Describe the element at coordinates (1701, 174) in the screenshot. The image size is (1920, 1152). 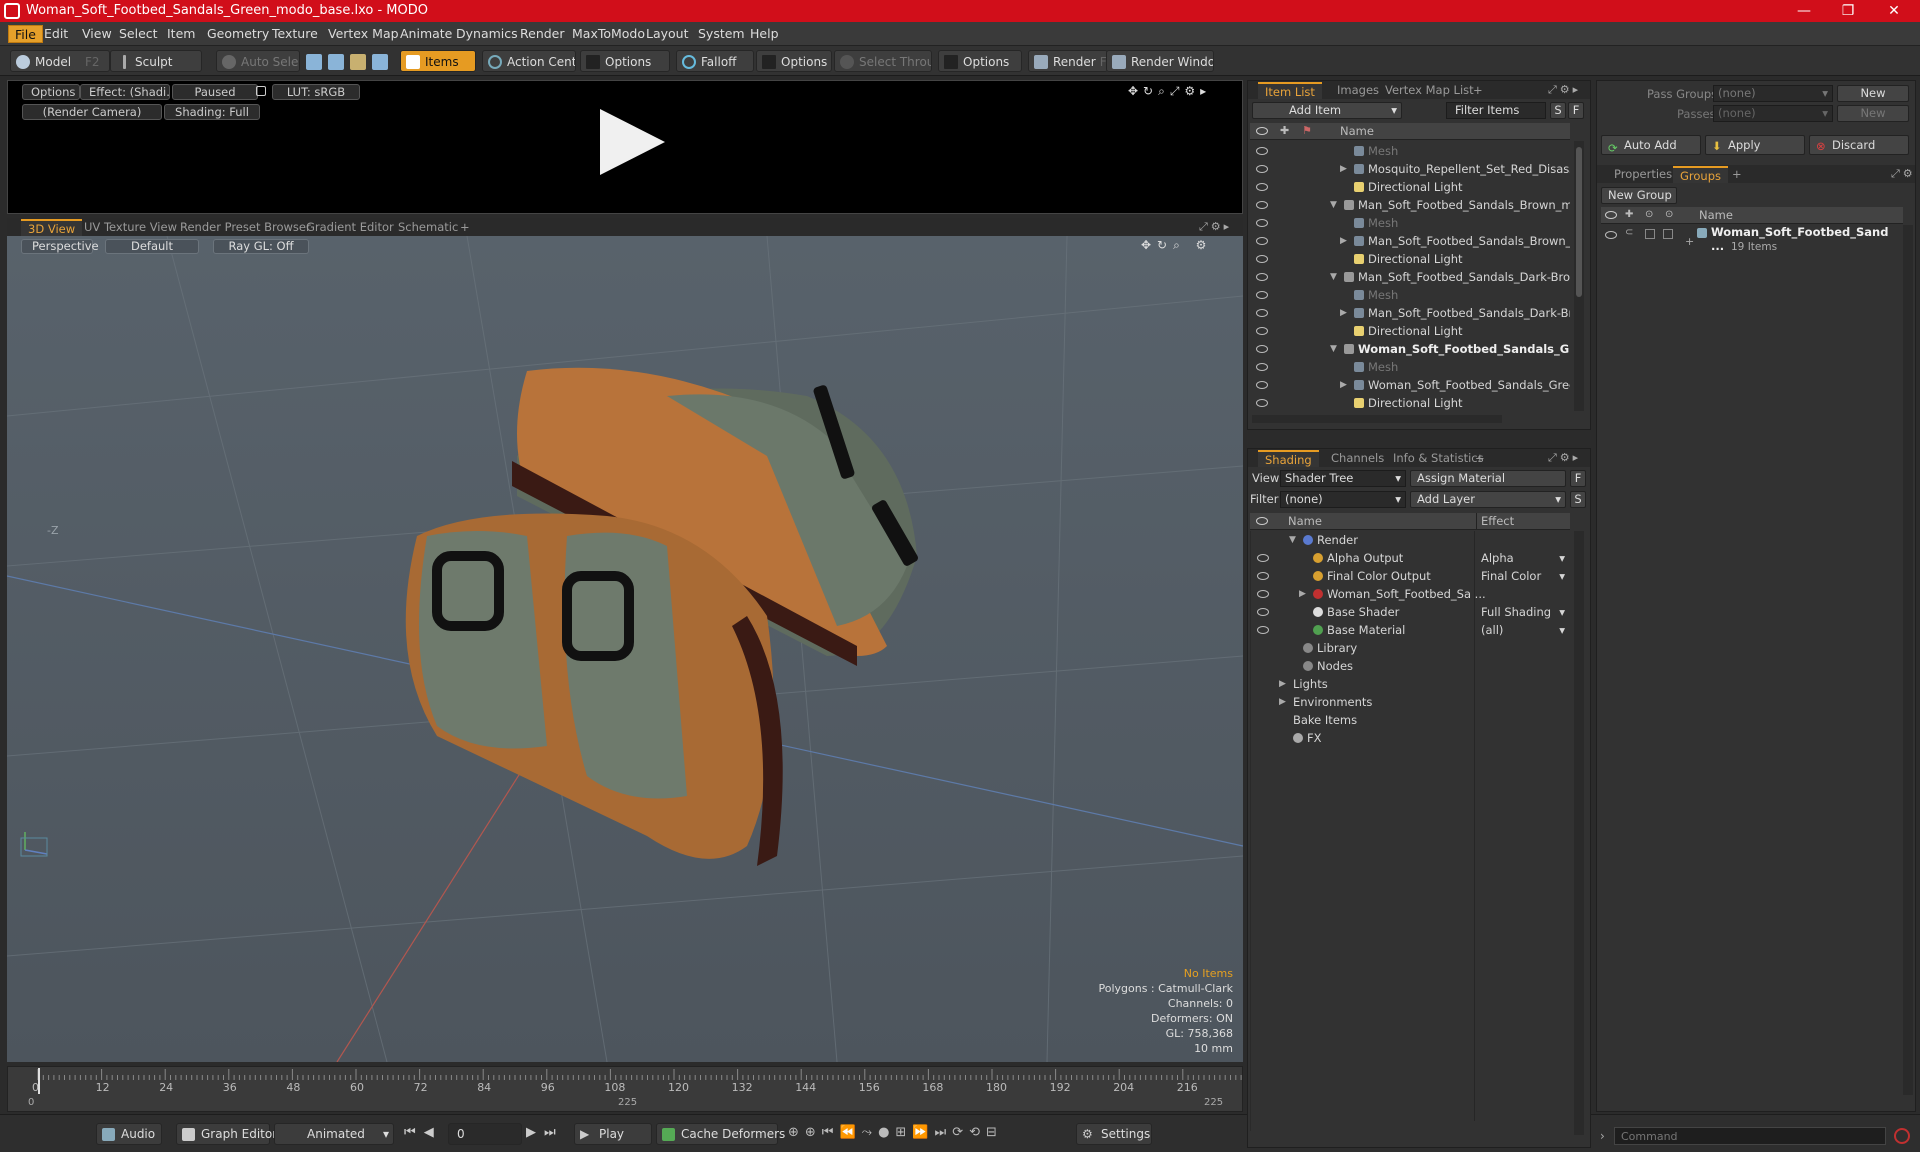
I see `tab-groups: Groups` at that location.